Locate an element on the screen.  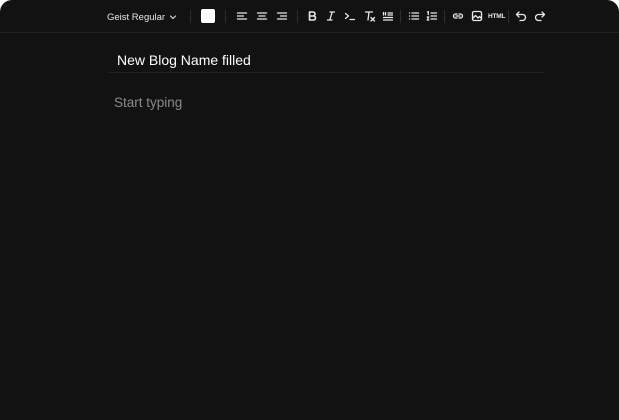
align-right-button is located at coordinates (282, 16).